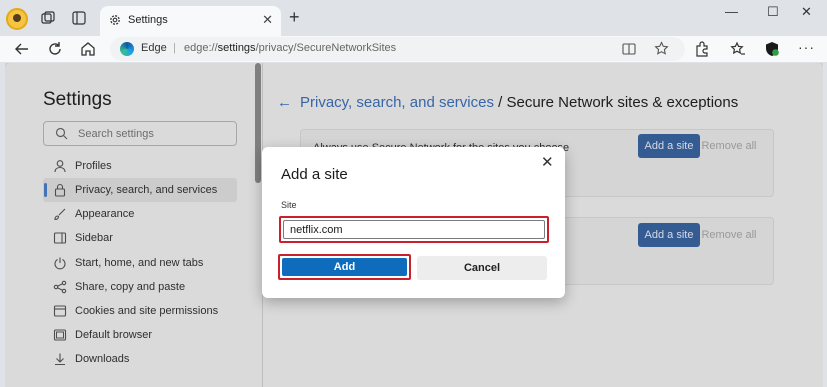 This screenshot has height=387, width=827. I want to click on refresh-icon, so click(55, 49).